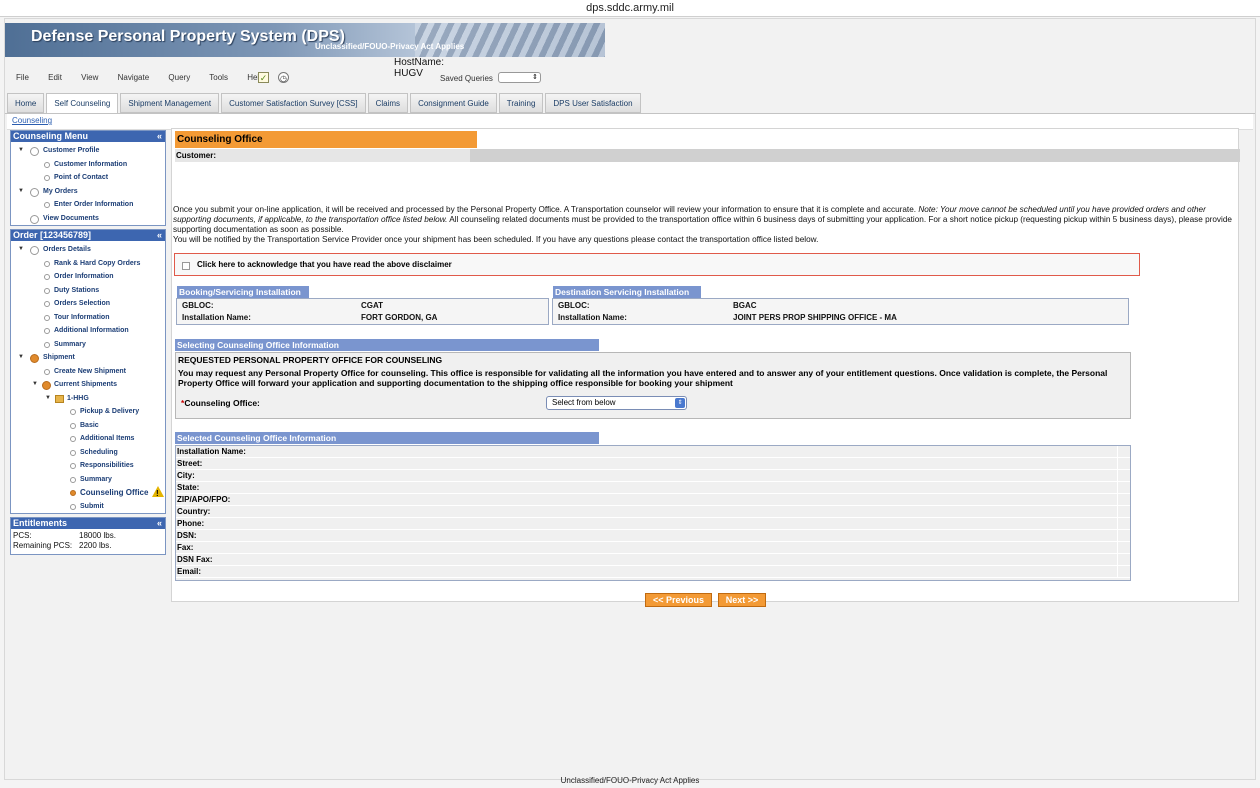  Describe the element at coordinates (77, 290) in the screenshot. I see `sidebar-item-label: Duty Stations` at that location.